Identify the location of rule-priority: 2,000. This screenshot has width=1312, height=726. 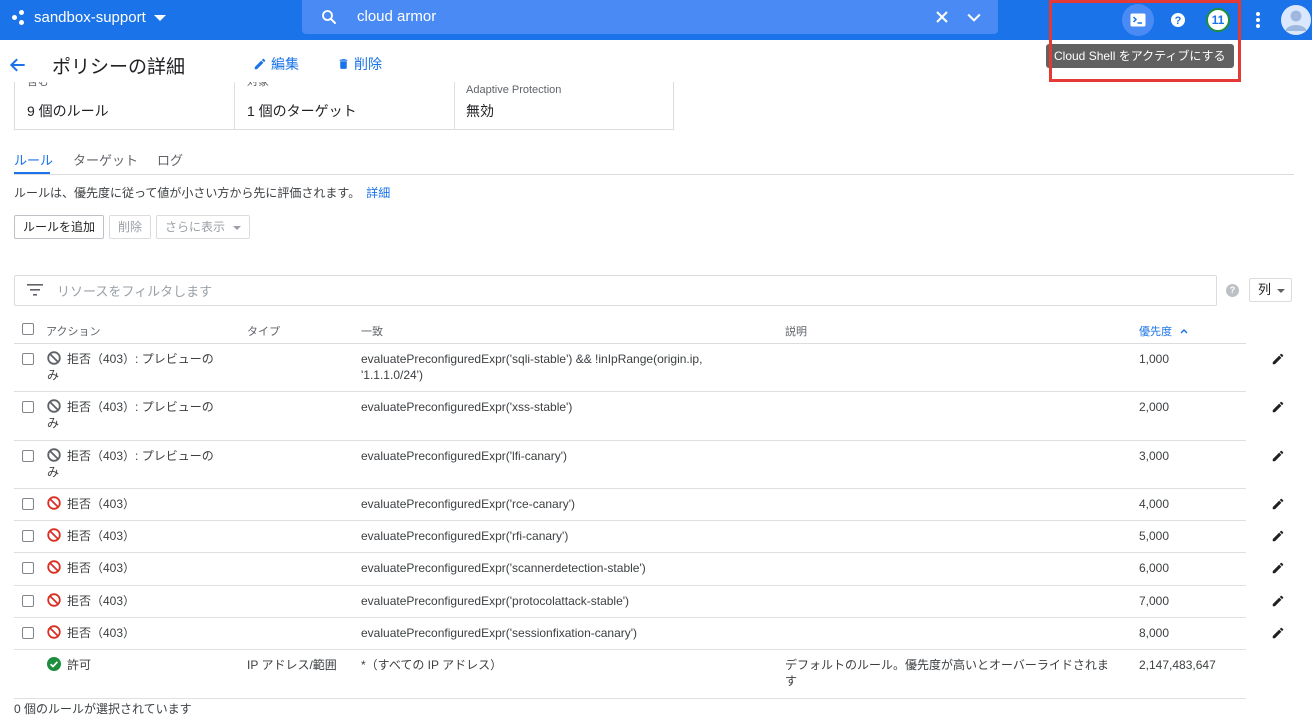
(1154, 407).